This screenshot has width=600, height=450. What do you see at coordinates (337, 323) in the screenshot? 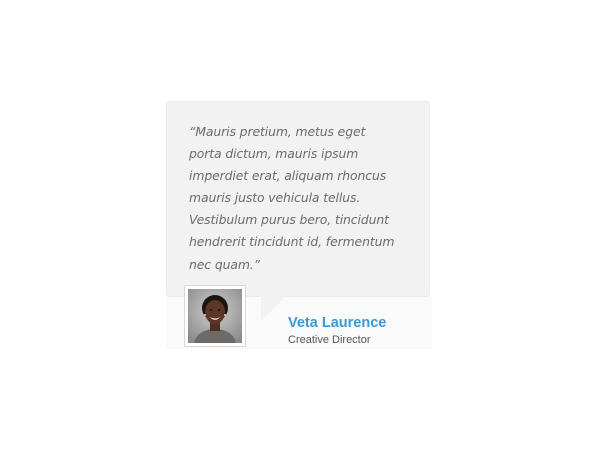
I see `author-name: Veta Laurence` at bounding box center [337, 323].